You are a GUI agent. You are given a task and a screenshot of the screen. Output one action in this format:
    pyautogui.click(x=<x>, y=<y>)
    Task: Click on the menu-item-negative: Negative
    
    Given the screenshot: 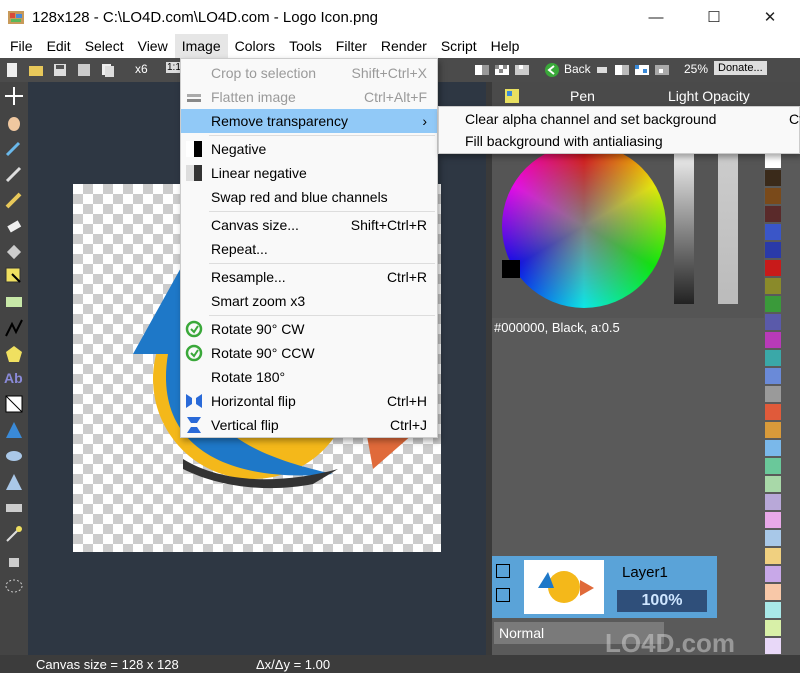 What is the action you would take?
    pyautogui.click(x=309, y=149)
    